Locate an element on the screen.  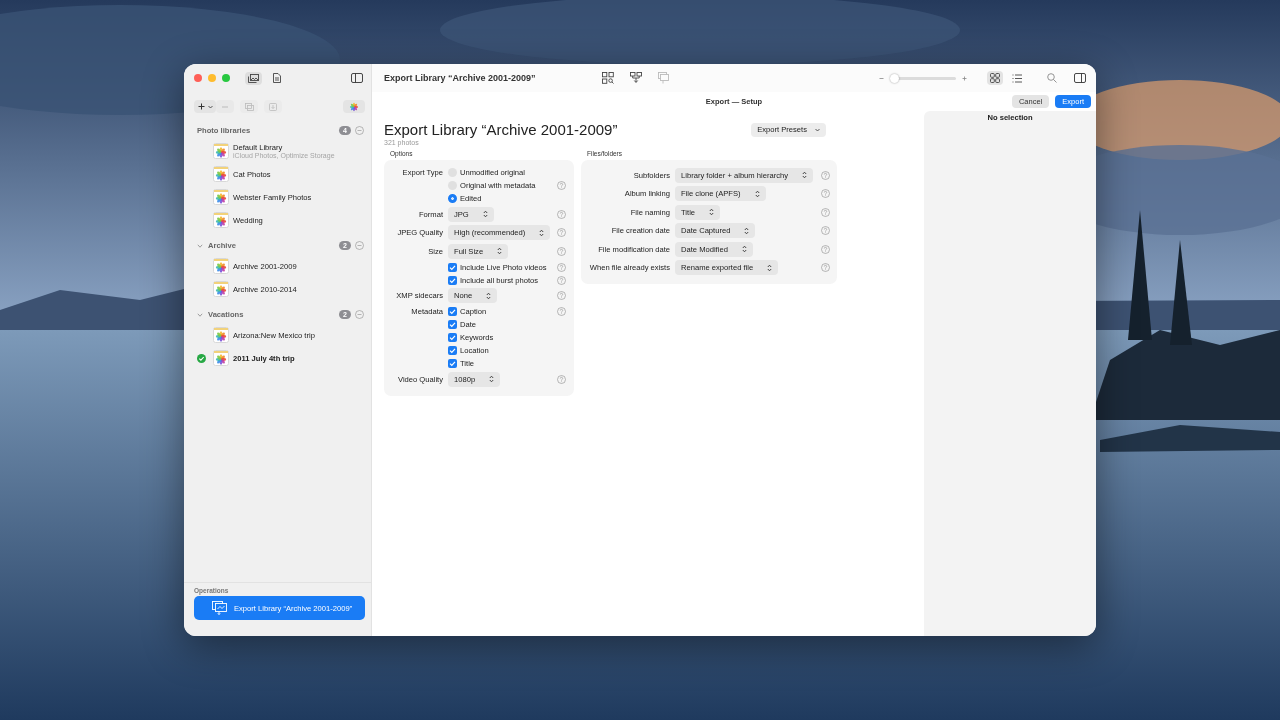
photos-button is located at coordinates (354, 106).